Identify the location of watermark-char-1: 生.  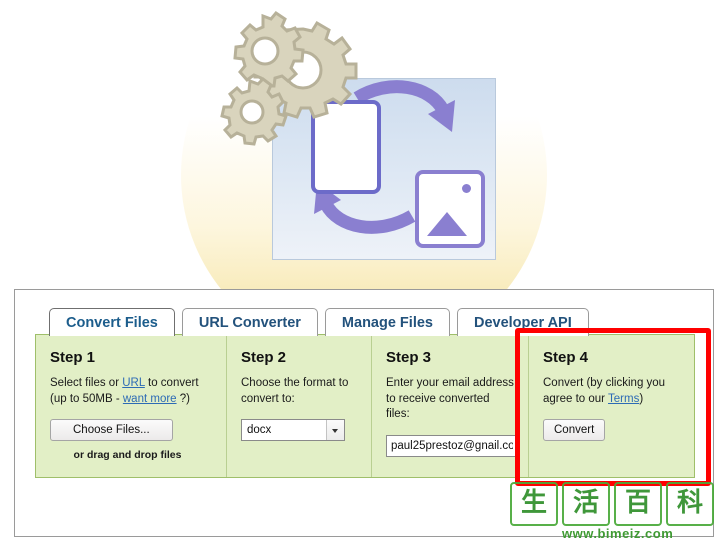
(534, 504).